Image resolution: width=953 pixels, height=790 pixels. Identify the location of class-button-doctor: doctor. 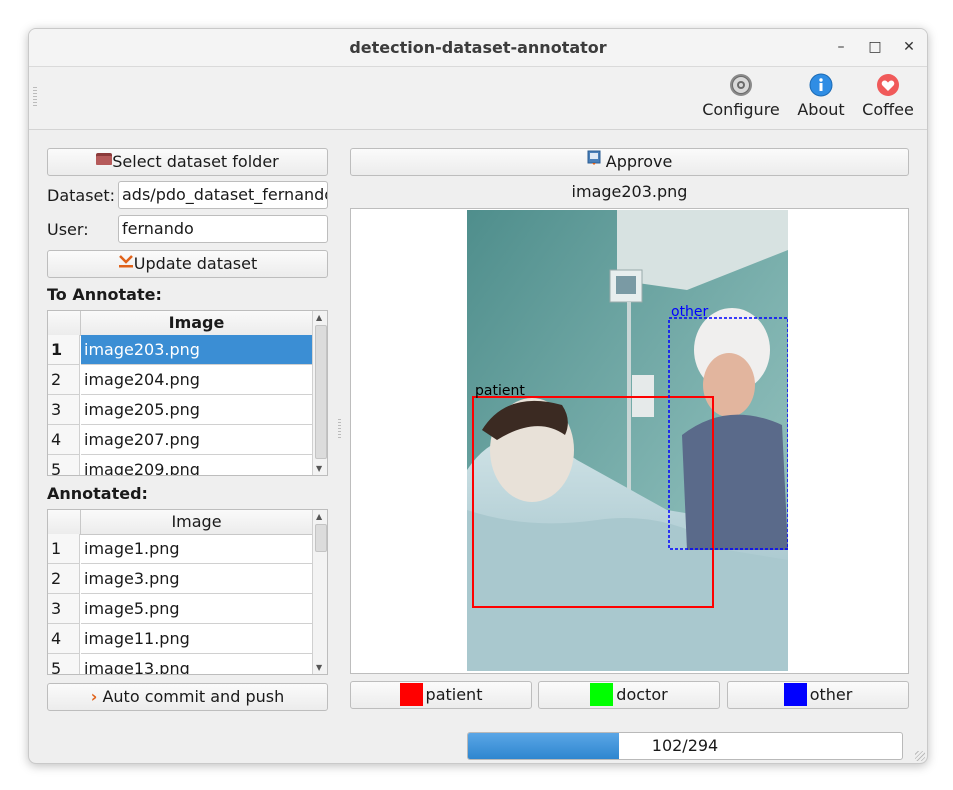
(629, 695).